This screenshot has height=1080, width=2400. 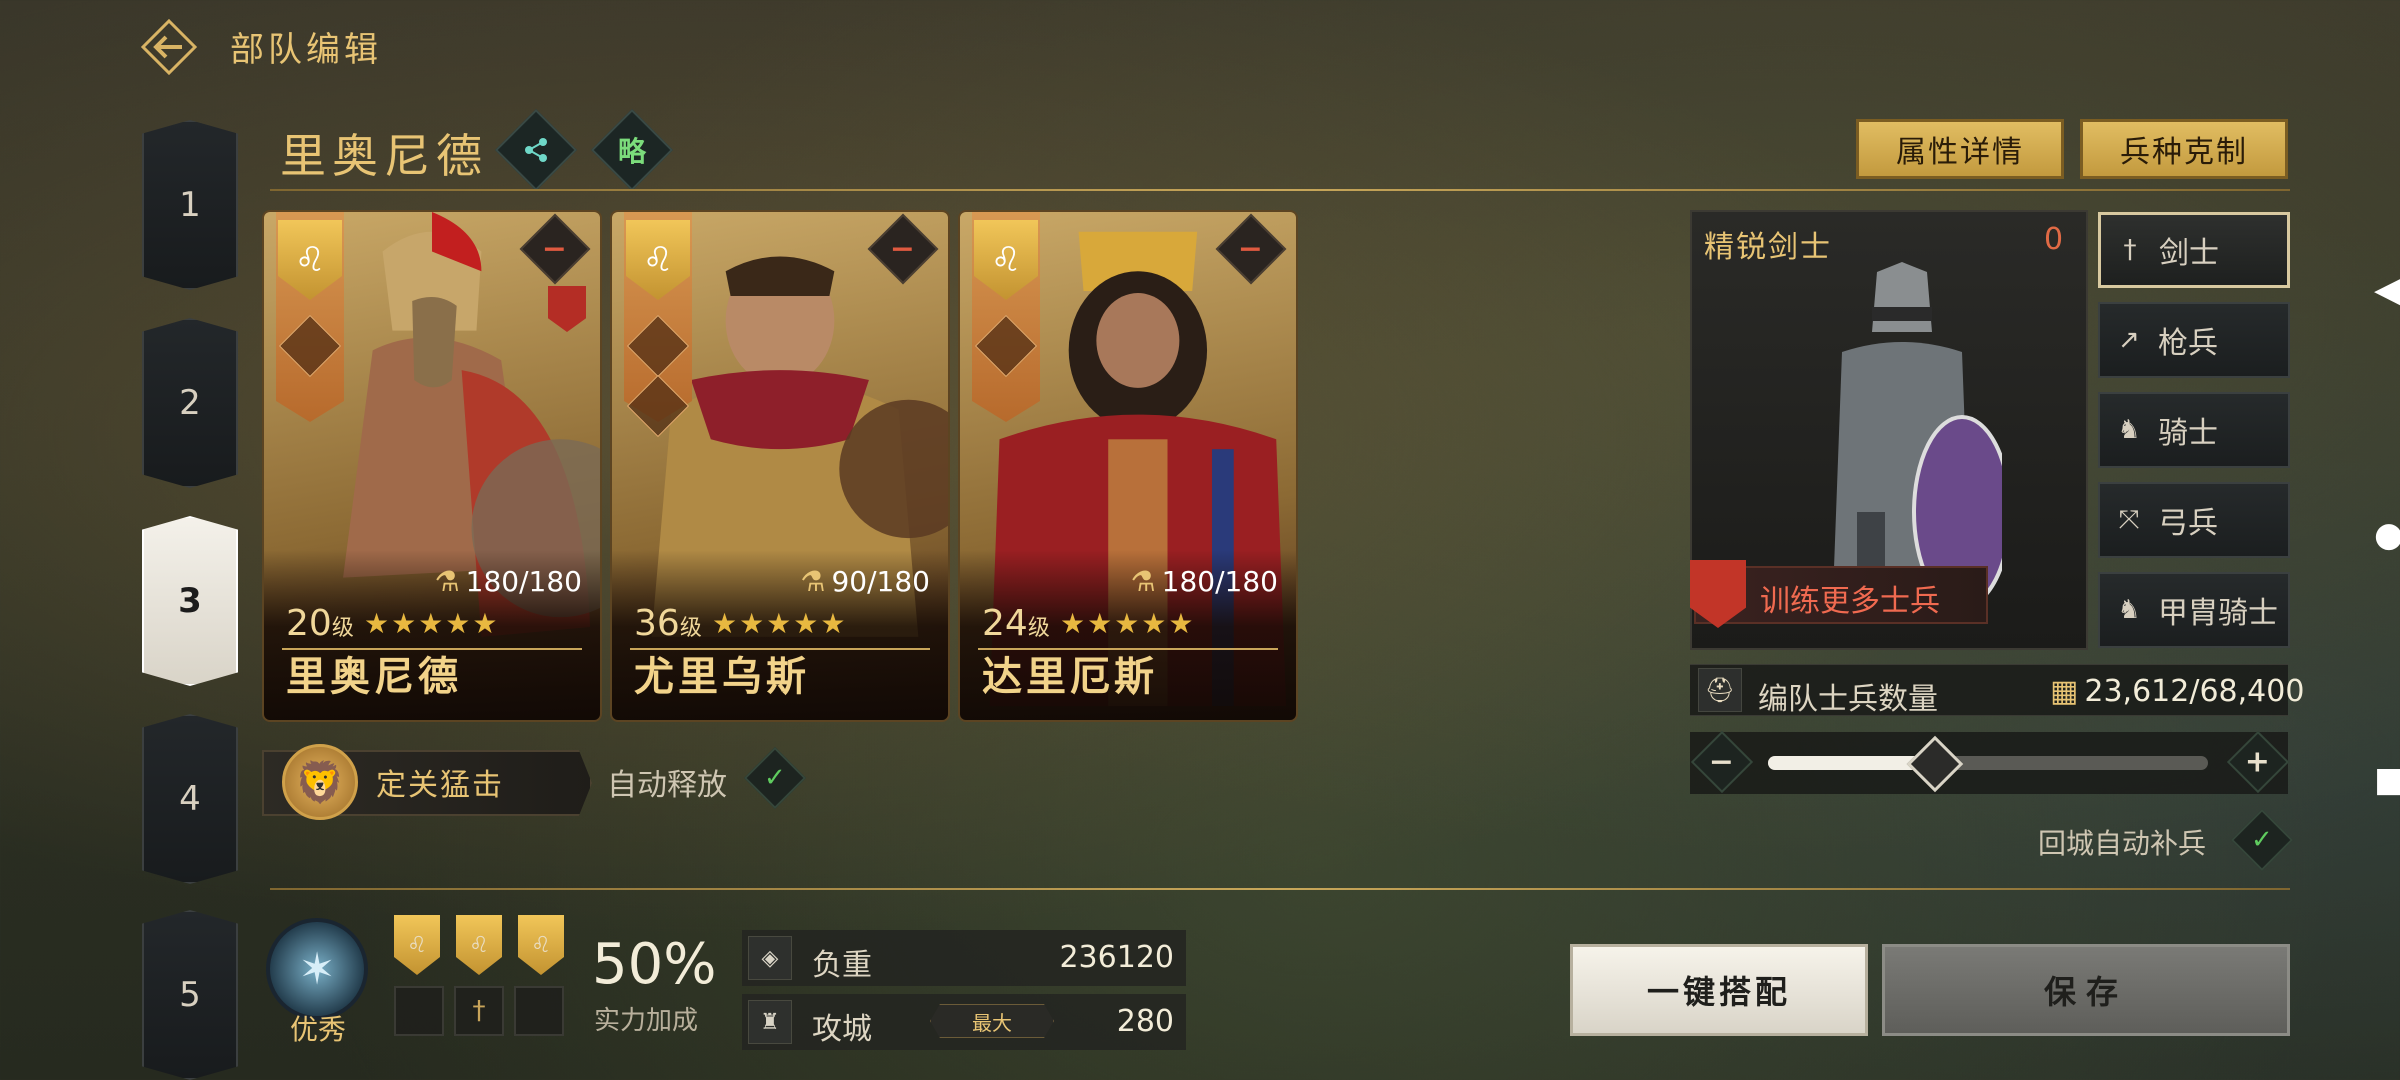 I want to click on unit-tab-spearman: ↗ 枪兵, so click(x=2194, y=340).